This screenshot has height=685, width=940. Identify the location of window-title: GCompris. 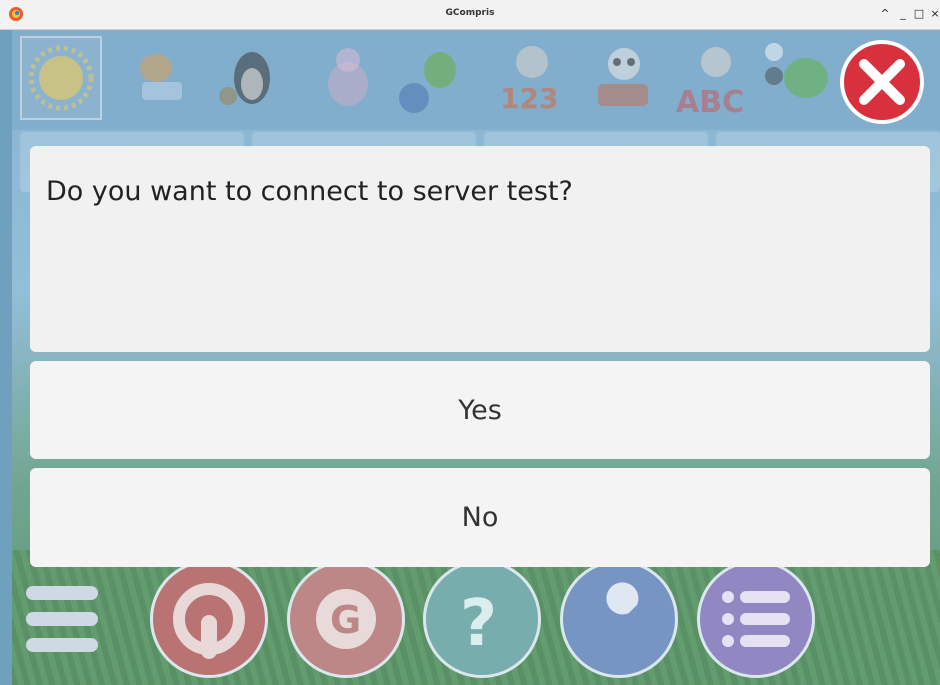
(470, 13).